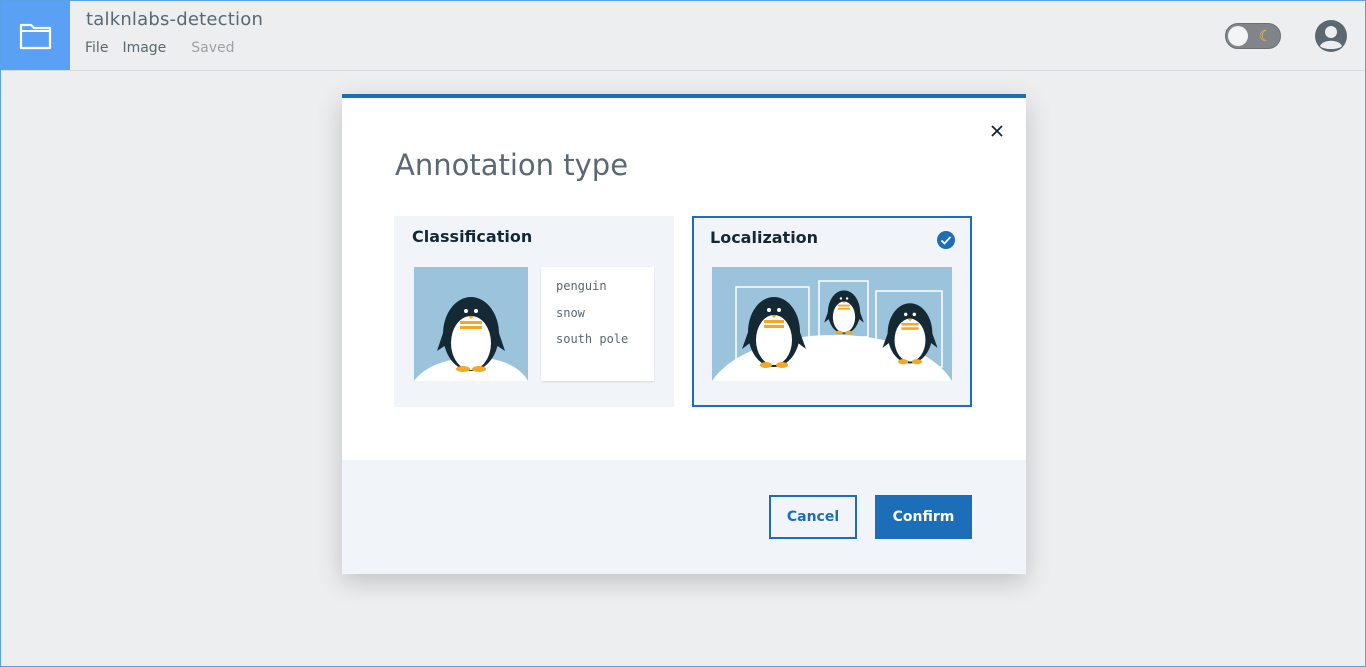  What do you see at coordinates (923, 517) in the screenshot?
I see `confirm-button: Confirm` at bounding box center [923, 517].